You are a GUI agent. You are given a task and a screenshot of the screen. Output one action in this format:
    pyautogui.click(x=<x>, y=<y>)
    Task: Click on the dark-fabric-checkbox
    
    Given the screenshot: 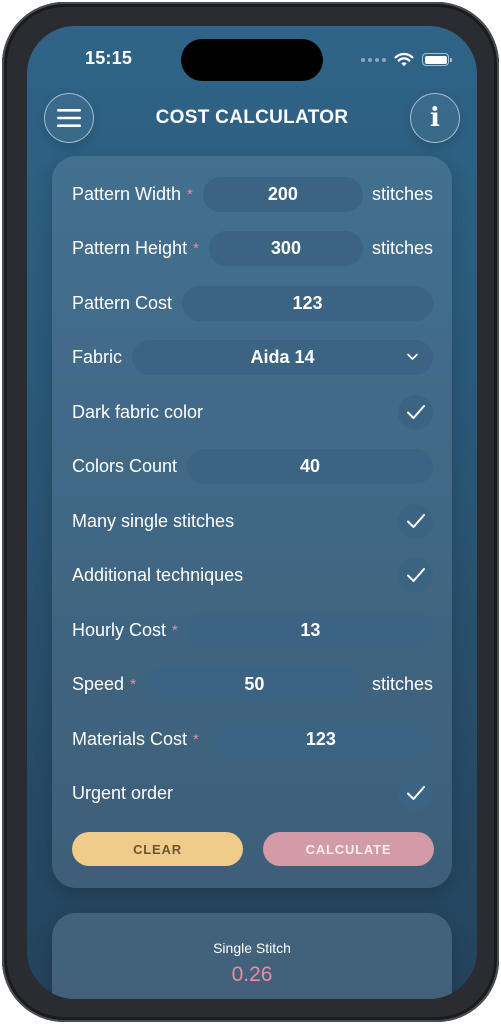 What is the action you would take?
    pyautogui.click(x=415, y=412)
    